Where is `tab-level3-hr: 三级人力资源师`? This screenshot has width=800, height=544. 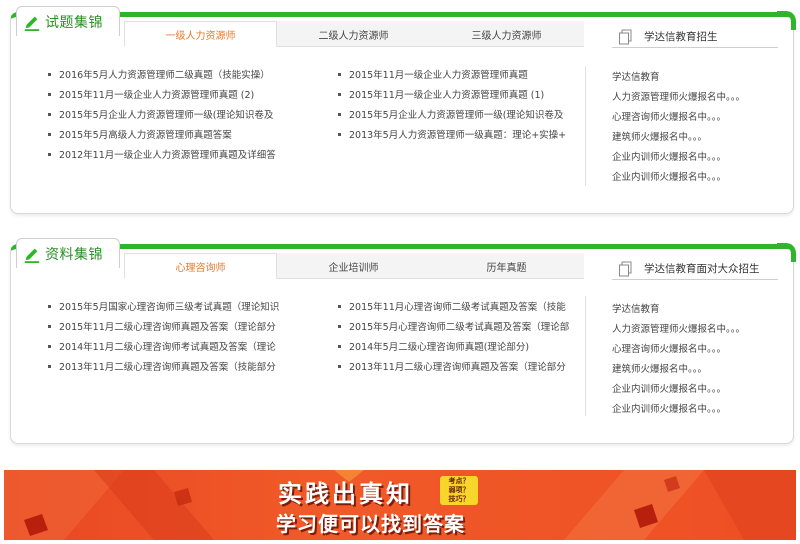 tab-level3-hr: 三级人力资源师 is located at coordinates (506, 34).